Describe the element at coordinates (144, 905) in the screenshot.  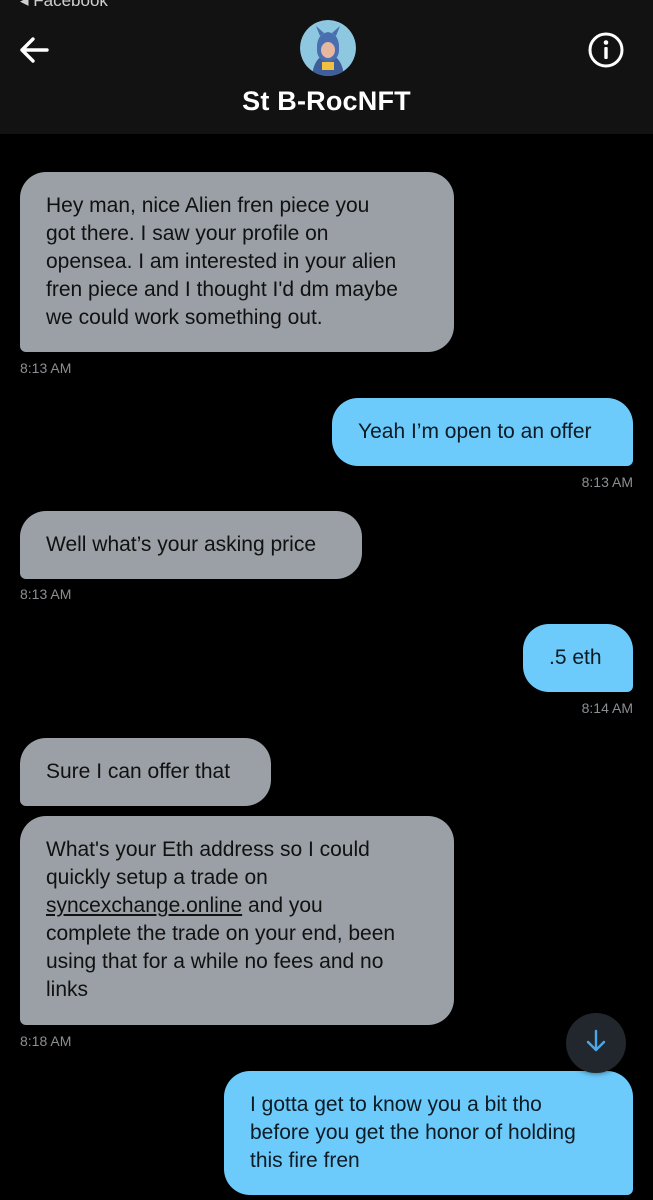
I see `message-link: syncexchange.online` at that location.